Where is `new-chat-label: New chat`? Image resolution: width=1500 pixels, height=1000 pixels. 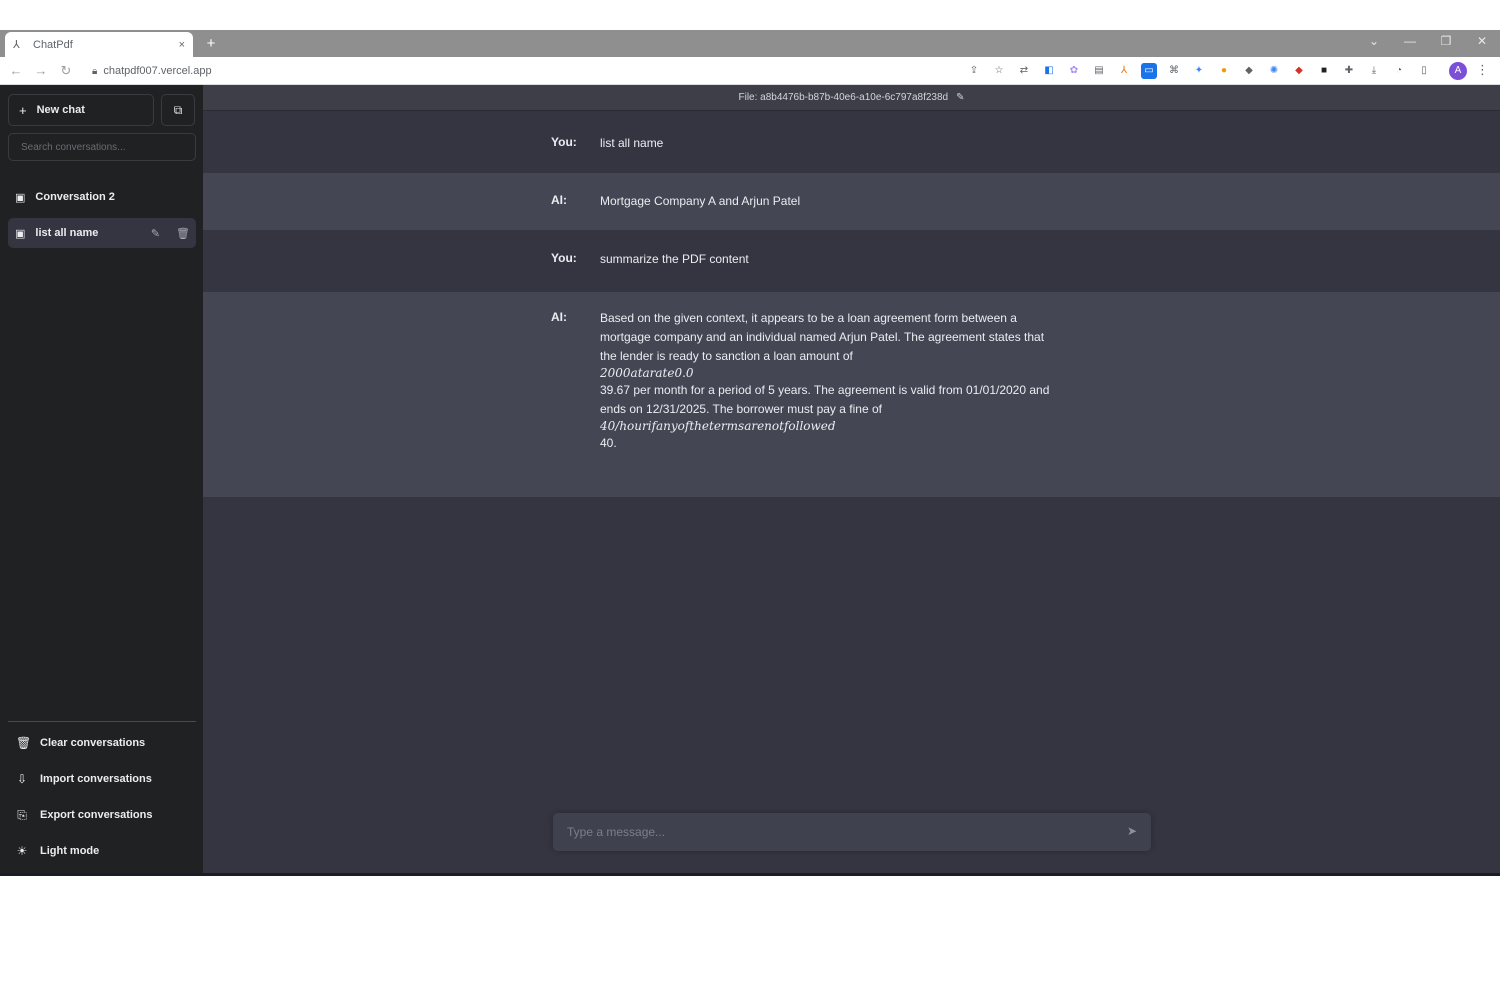 new-chat-label: New chat is located at coordinates (60, 110).